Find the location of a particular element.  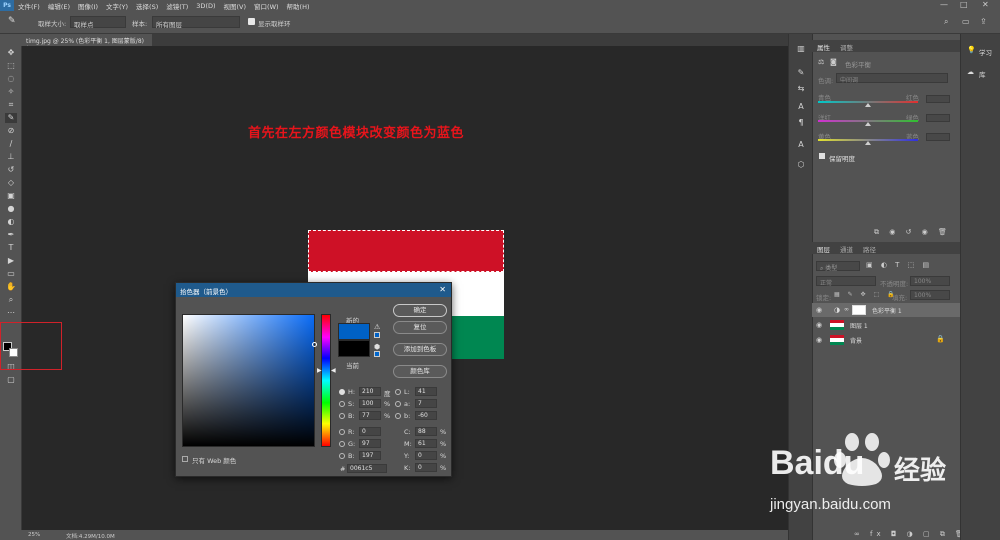

lab-b-field: -60 is located at coordinates (426, 415).